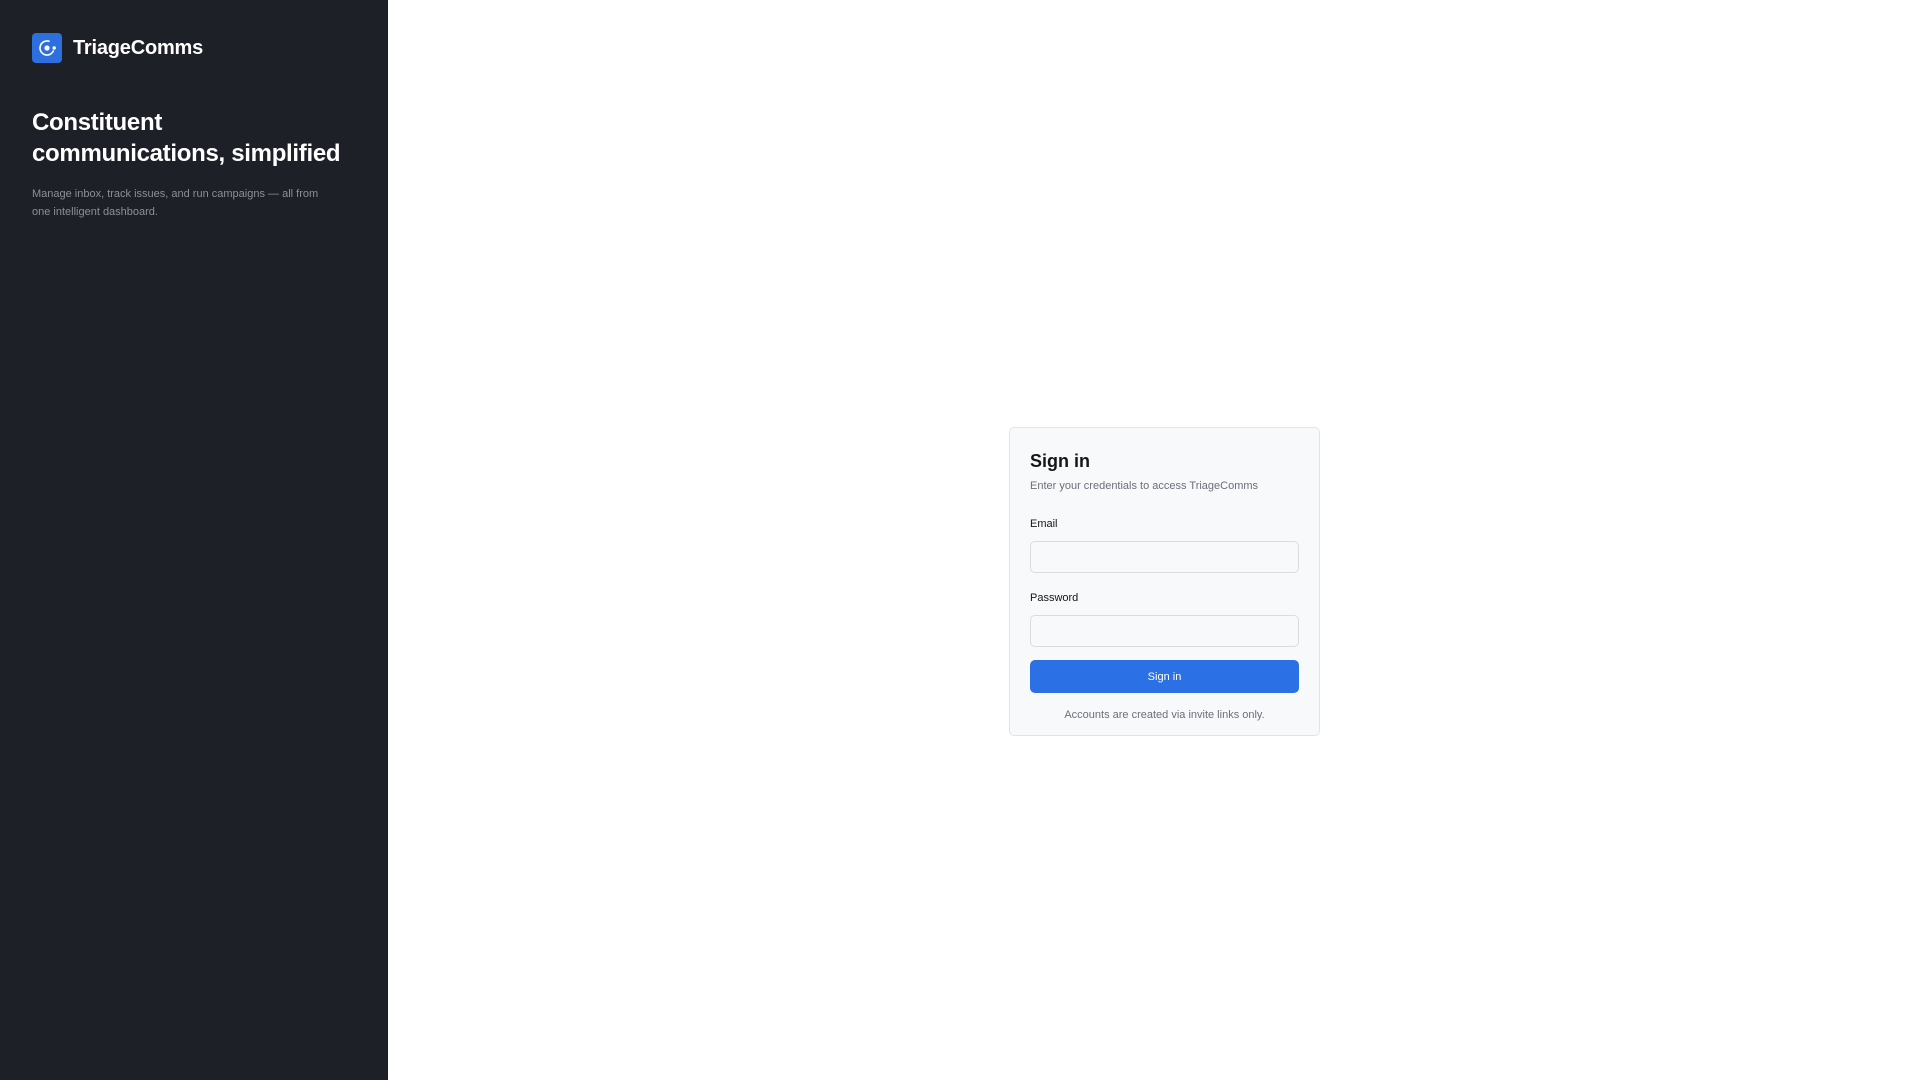  What do you see at coordinates (186, 138) in the screenshot?
I see `brand-headline: Constituent communications, simplified` at bounding box center [186, 138].